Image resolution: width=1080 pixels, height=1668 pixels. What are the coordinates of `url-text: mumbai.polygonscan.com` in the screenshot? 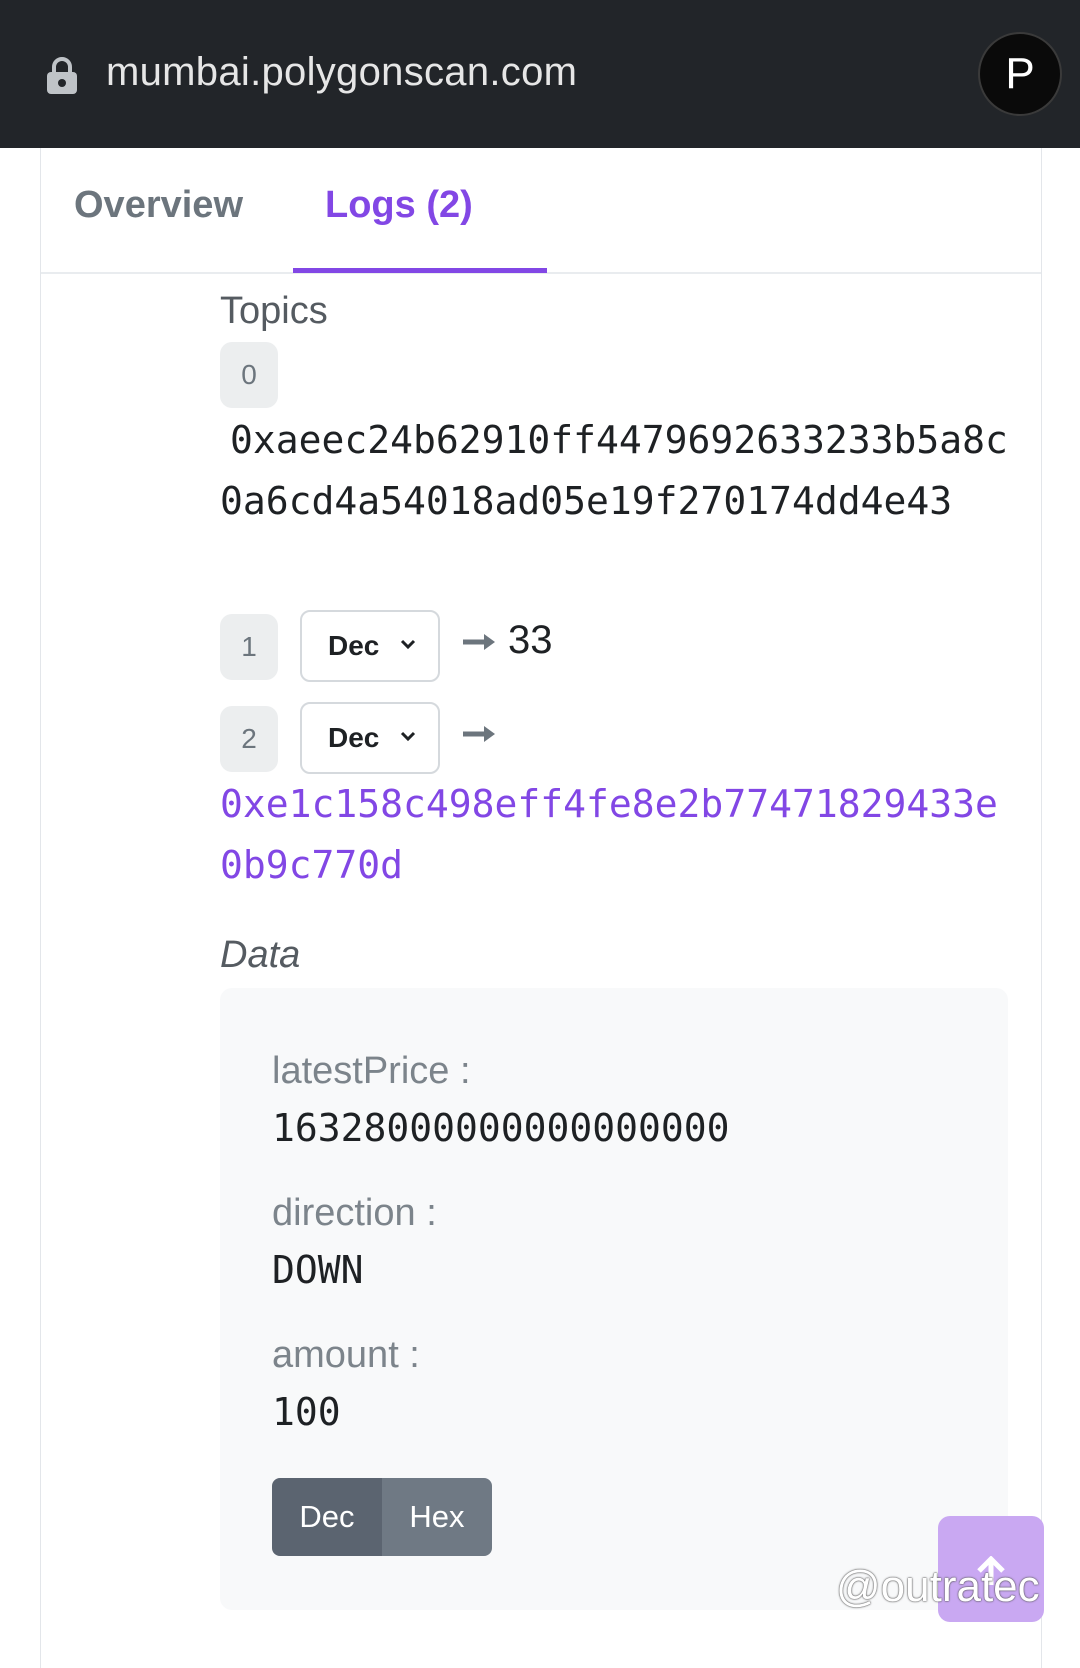 It's located at (341, 72).